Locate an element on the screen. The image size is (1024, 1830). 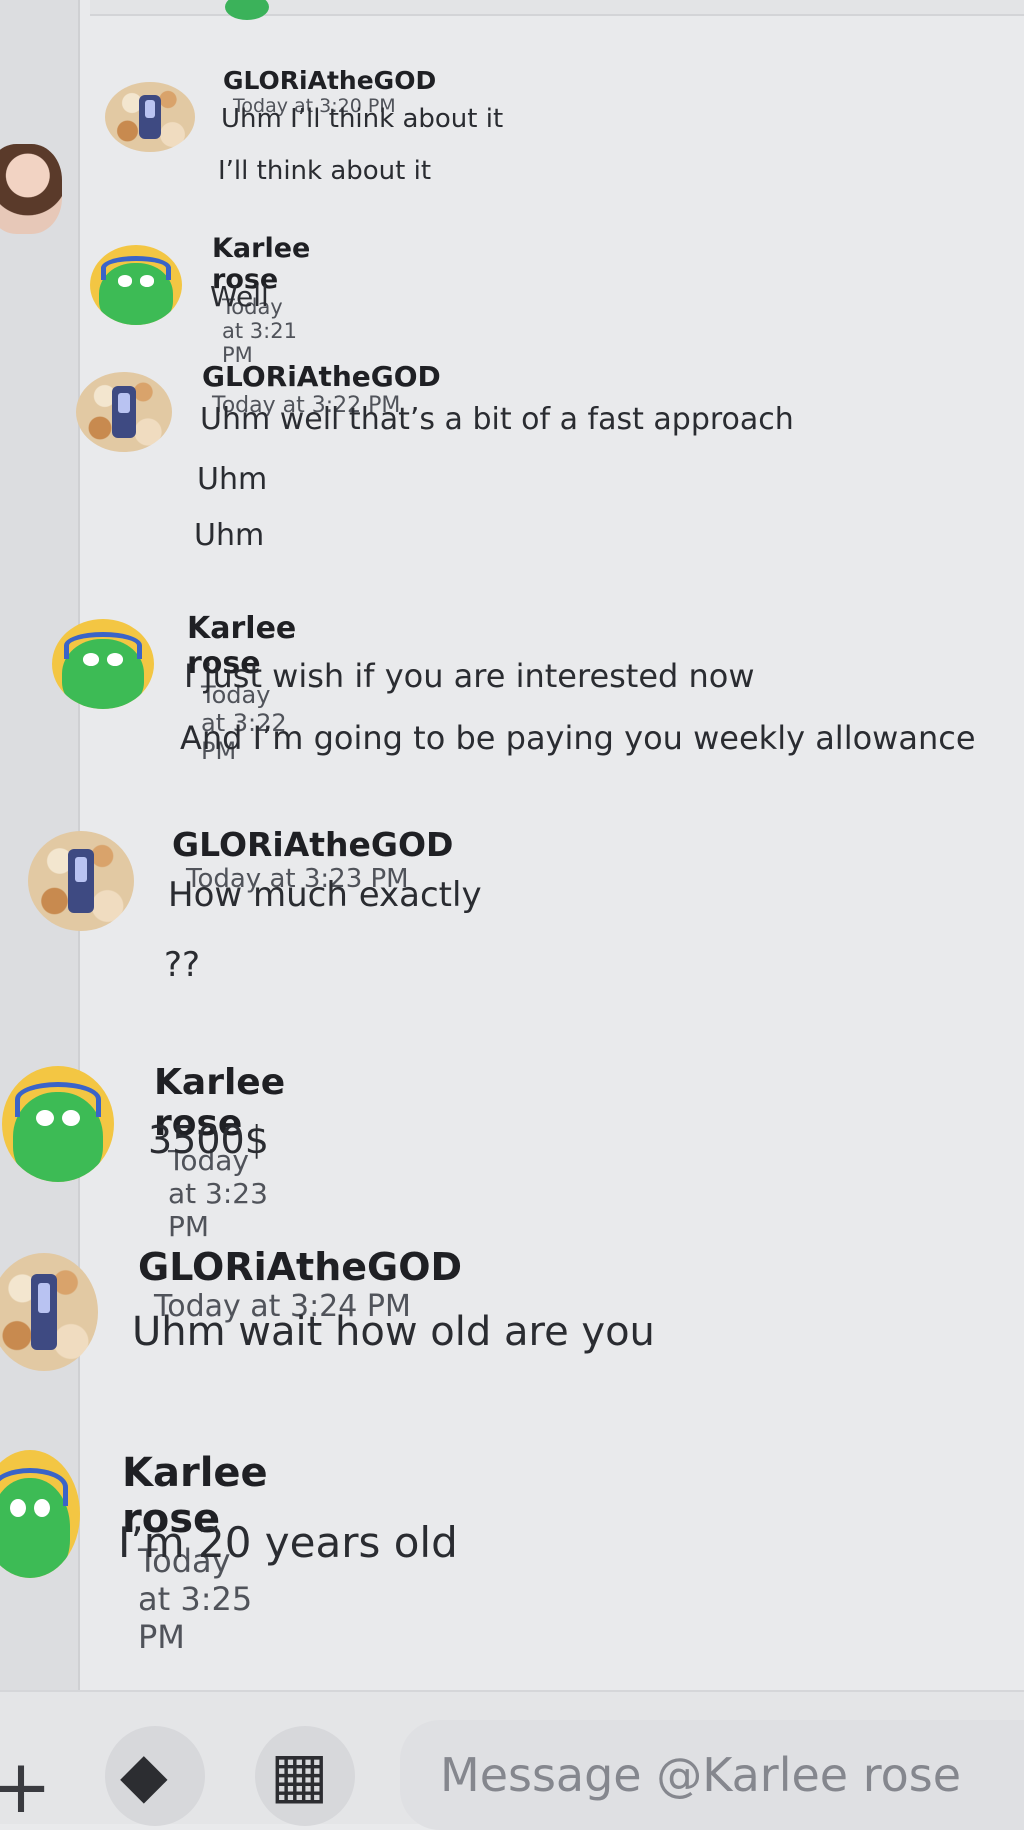
message-text: Uhm wait how old are you is located at coordinates (393, 1332).